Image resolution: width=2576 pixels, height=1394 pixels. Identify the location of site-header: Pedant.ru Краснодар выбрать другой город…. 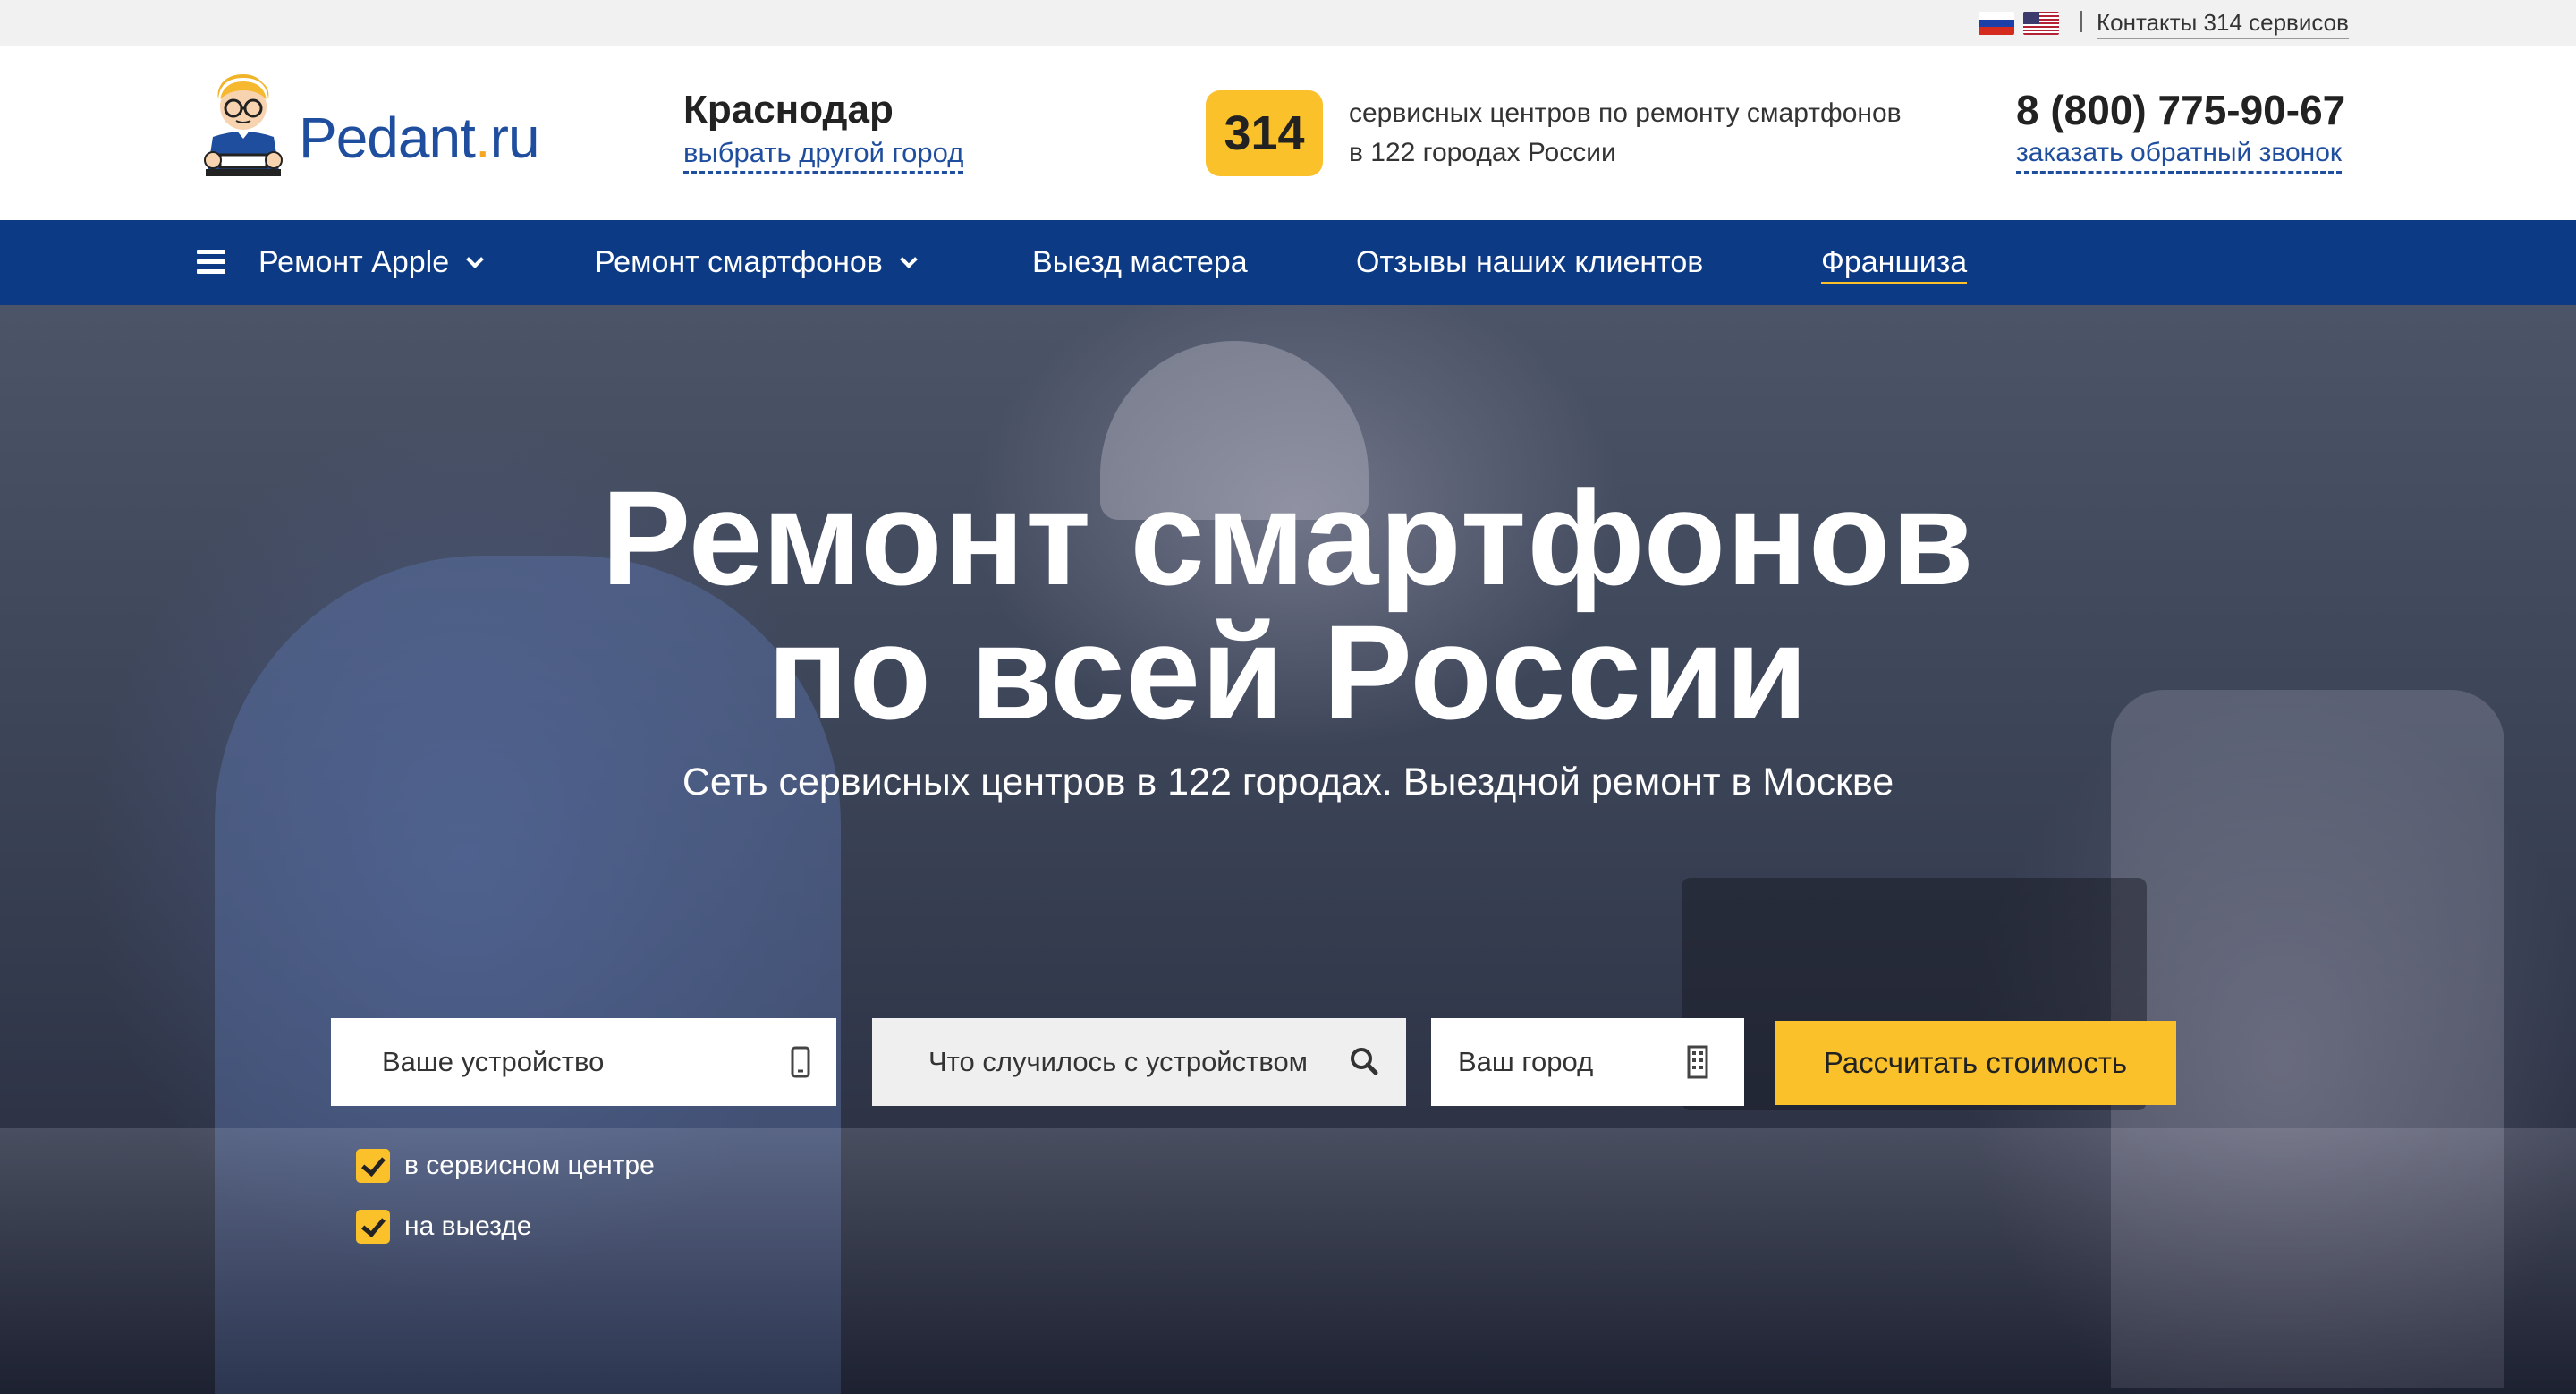
(1288, 133).